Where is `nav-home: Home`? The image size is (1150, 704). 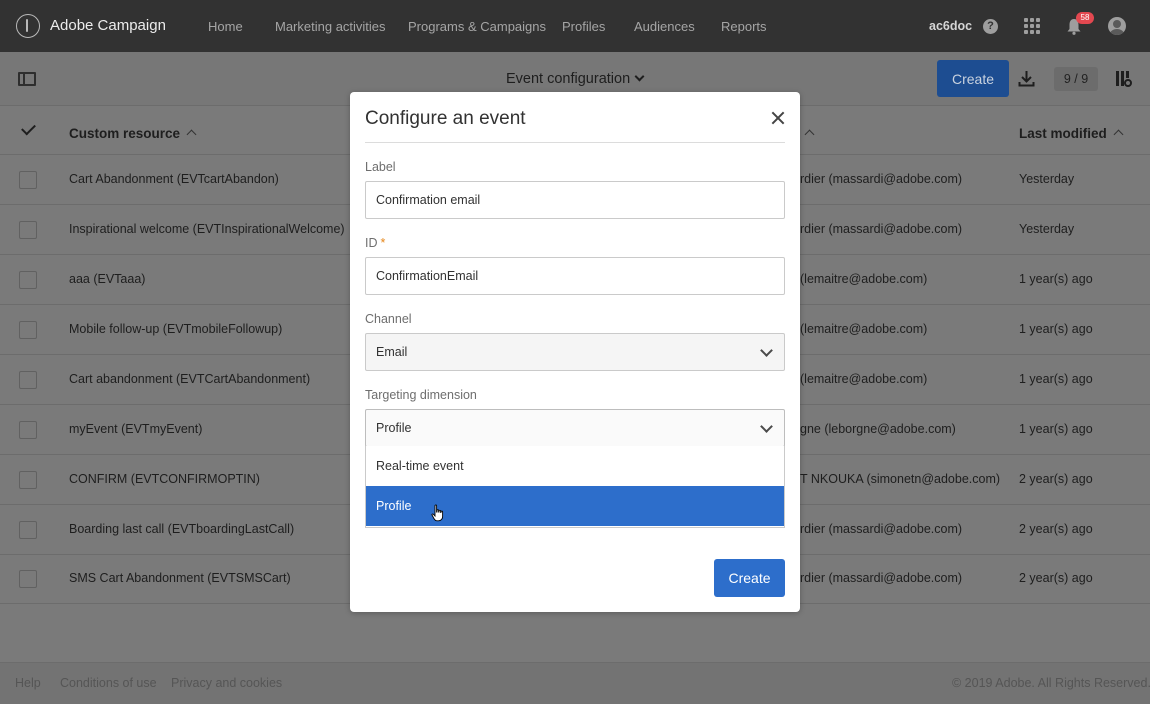 nav-home: Home is located at coordinates (225, 26).